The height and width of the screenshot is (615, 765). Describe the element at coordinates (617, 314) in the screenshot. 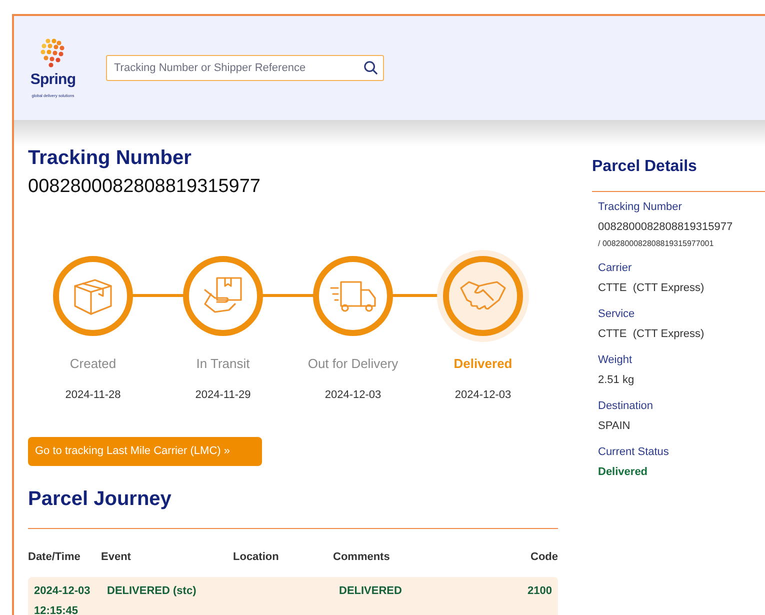

I see `detail-label: Service` at that location.